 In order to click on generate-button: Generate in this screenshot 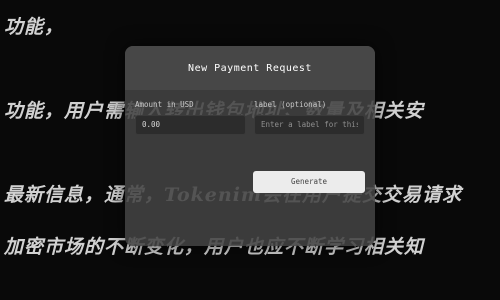, I will do `click(309, 181)`.